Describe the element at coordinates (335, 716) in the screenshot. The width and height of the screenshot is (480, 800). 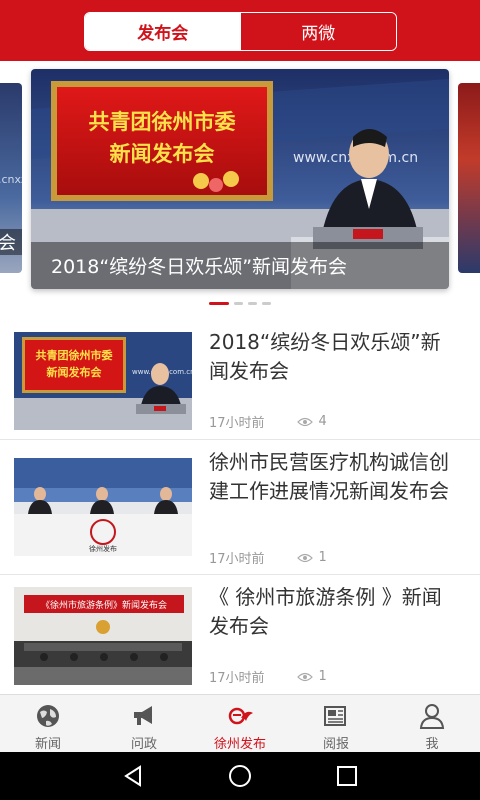
I see `newspaper-icon` at that location.